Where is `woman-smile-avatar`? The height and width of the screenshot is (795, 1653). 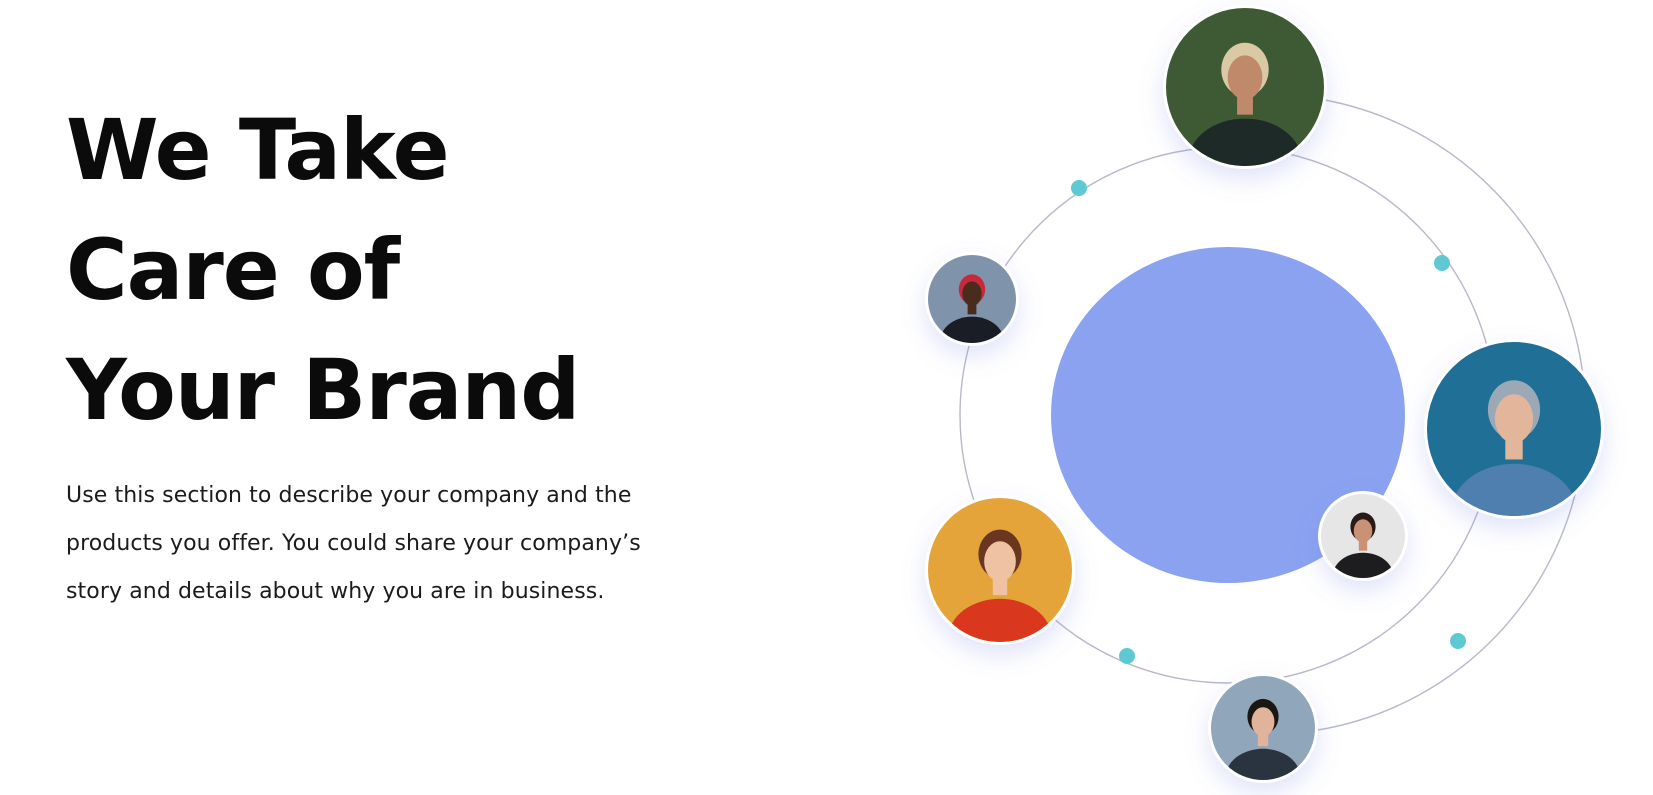
woman-smile-avatar is located at coordinates (1363, 536).